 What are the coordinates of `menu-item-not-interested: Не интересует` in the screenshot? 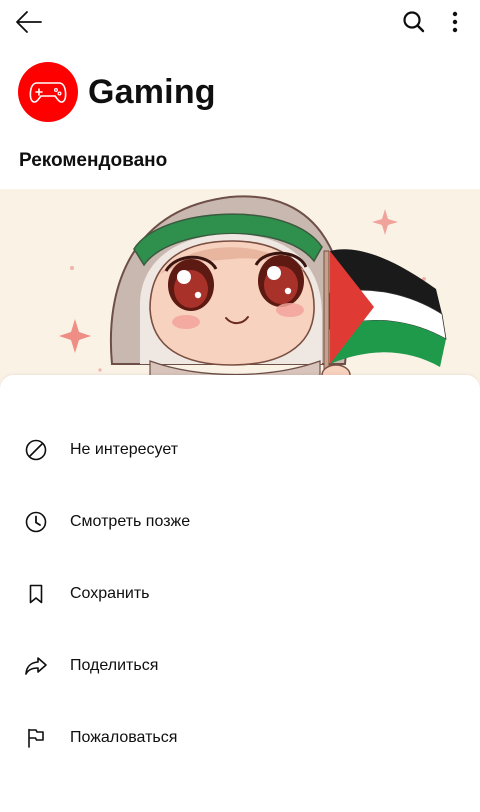 It's located at (240, 450).